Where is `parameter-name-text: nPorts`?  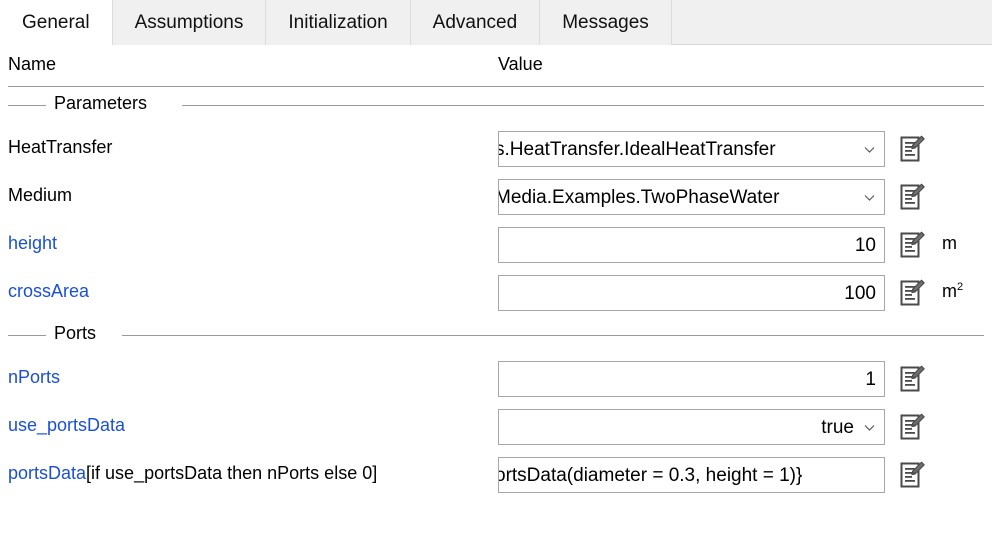 parameter-name-text: nPorts is located at coordinates (34, 377).